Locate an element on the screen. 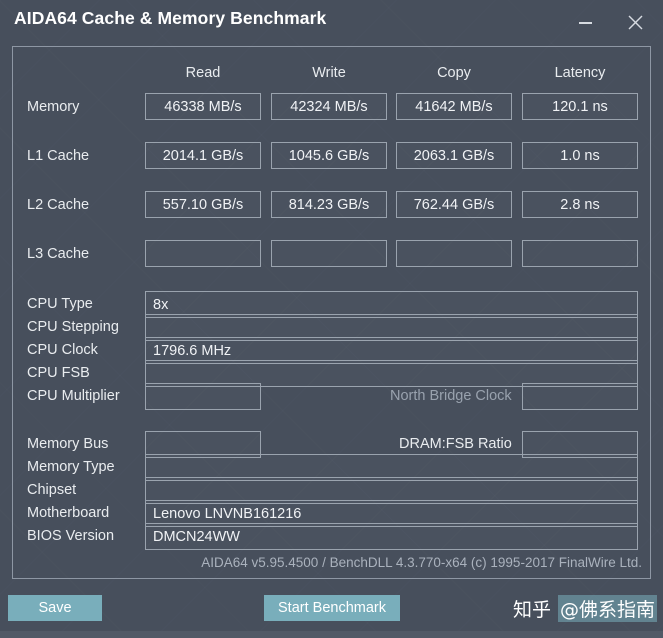  minimize-button is located at coordinates (585, 22).